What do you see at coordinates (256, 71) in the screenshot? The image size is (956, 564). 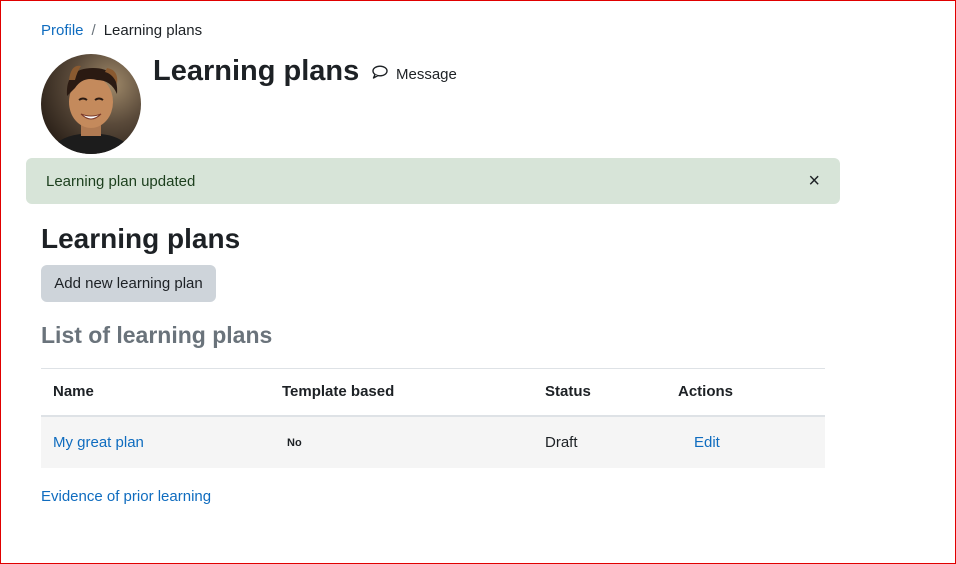 I see `page-title: Learning plans` at bounding box center [256, 71].